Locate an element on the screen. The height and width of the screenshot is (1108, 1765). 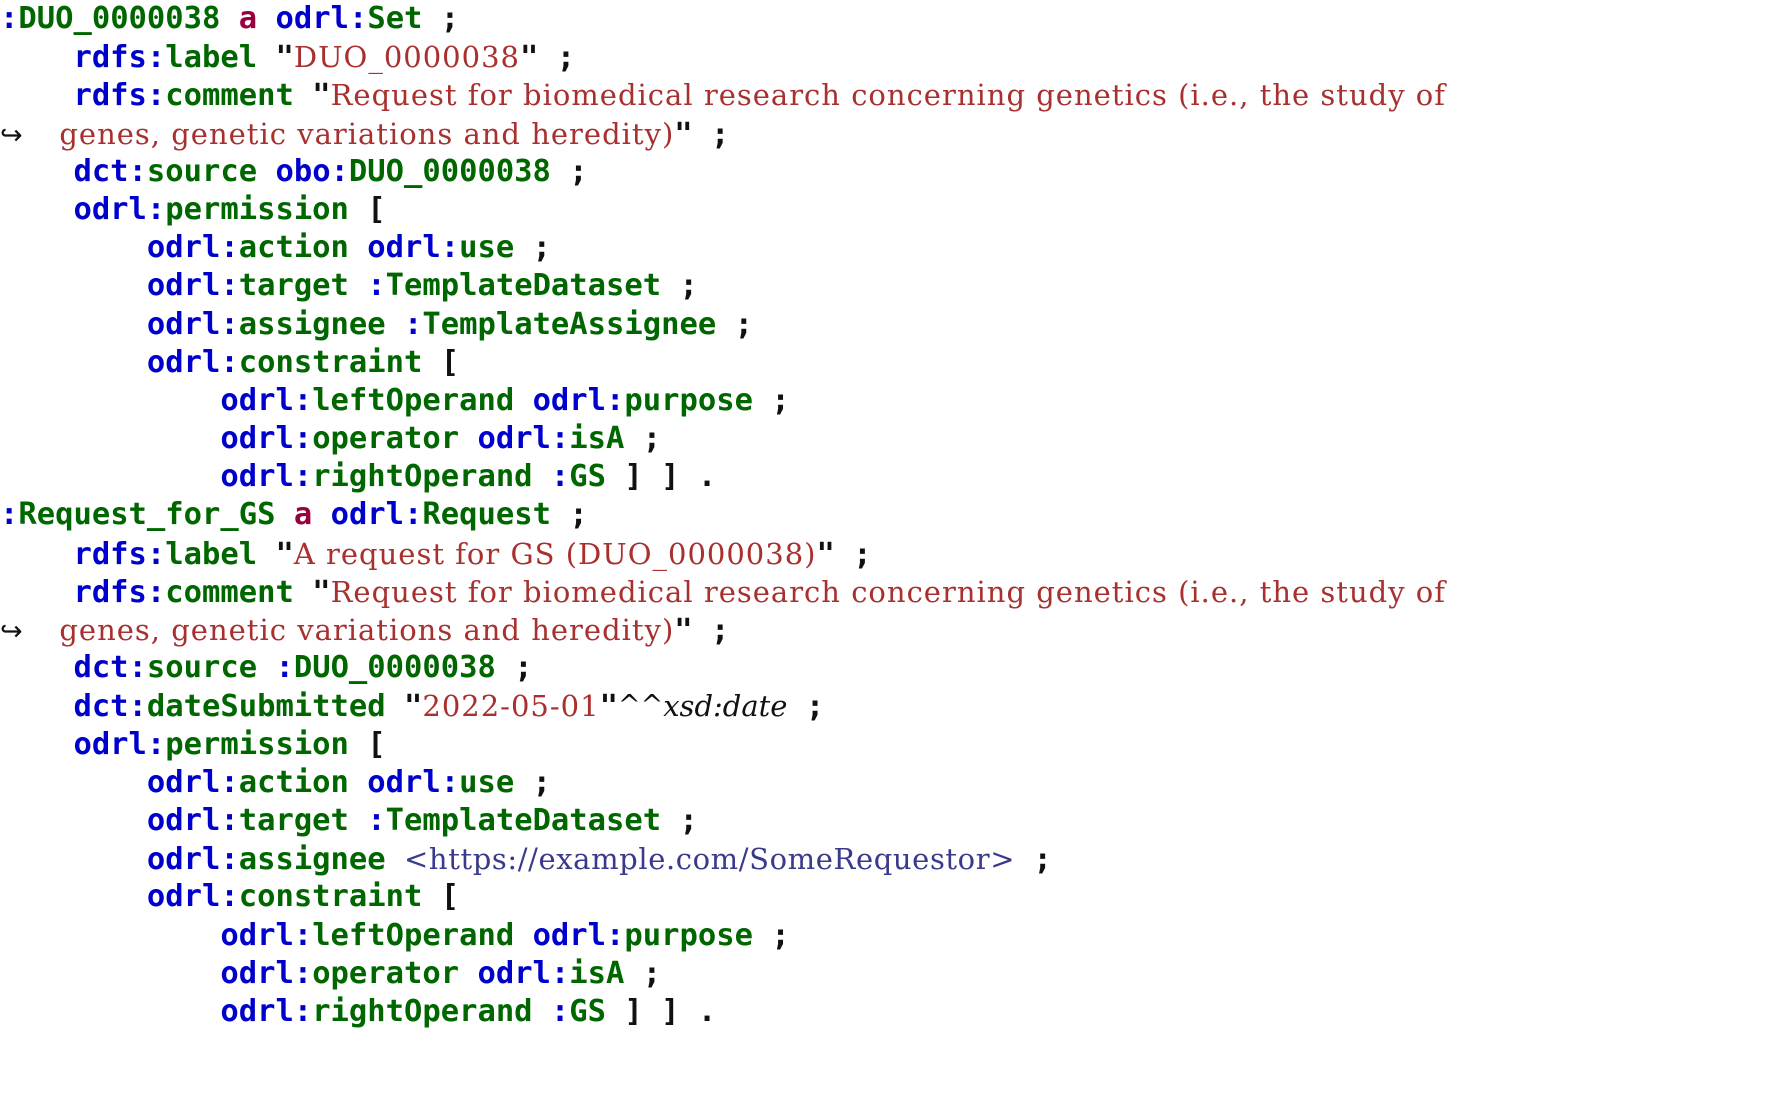
token-name: comment is located at coordinates (229, 96).